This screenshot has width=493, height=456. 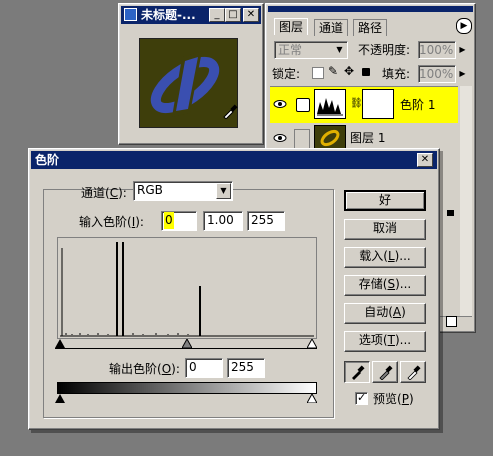 I want to click on opacity-label: 不透明度:, so click(x=384, y=50).